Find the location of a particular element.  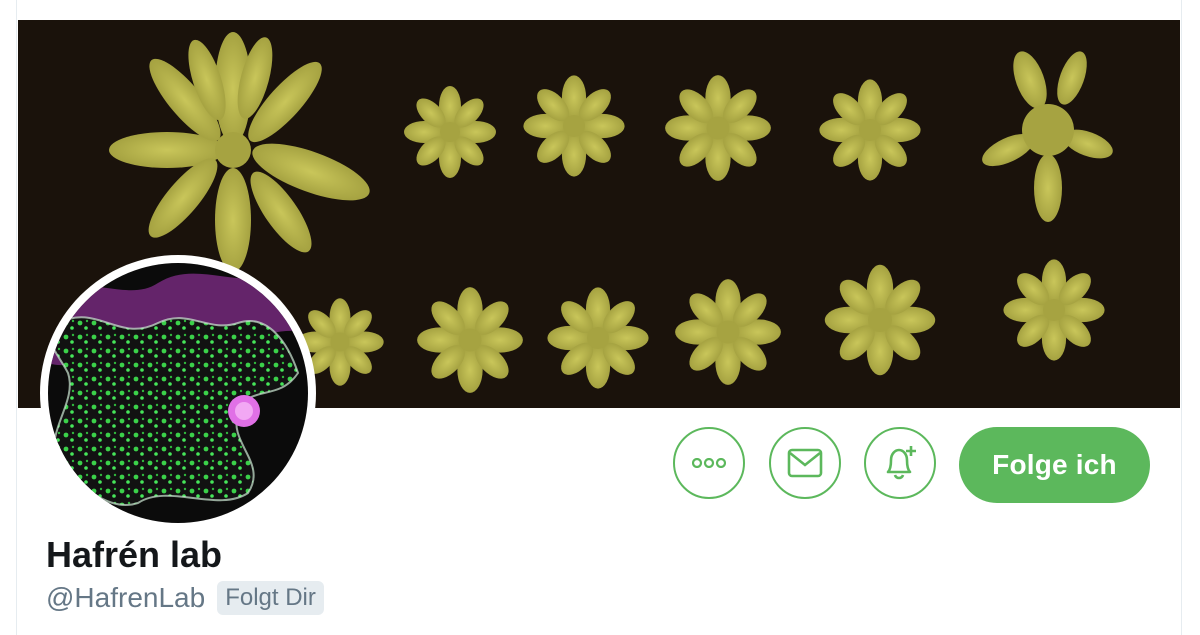

message-button is located at coordinates (805, 463).